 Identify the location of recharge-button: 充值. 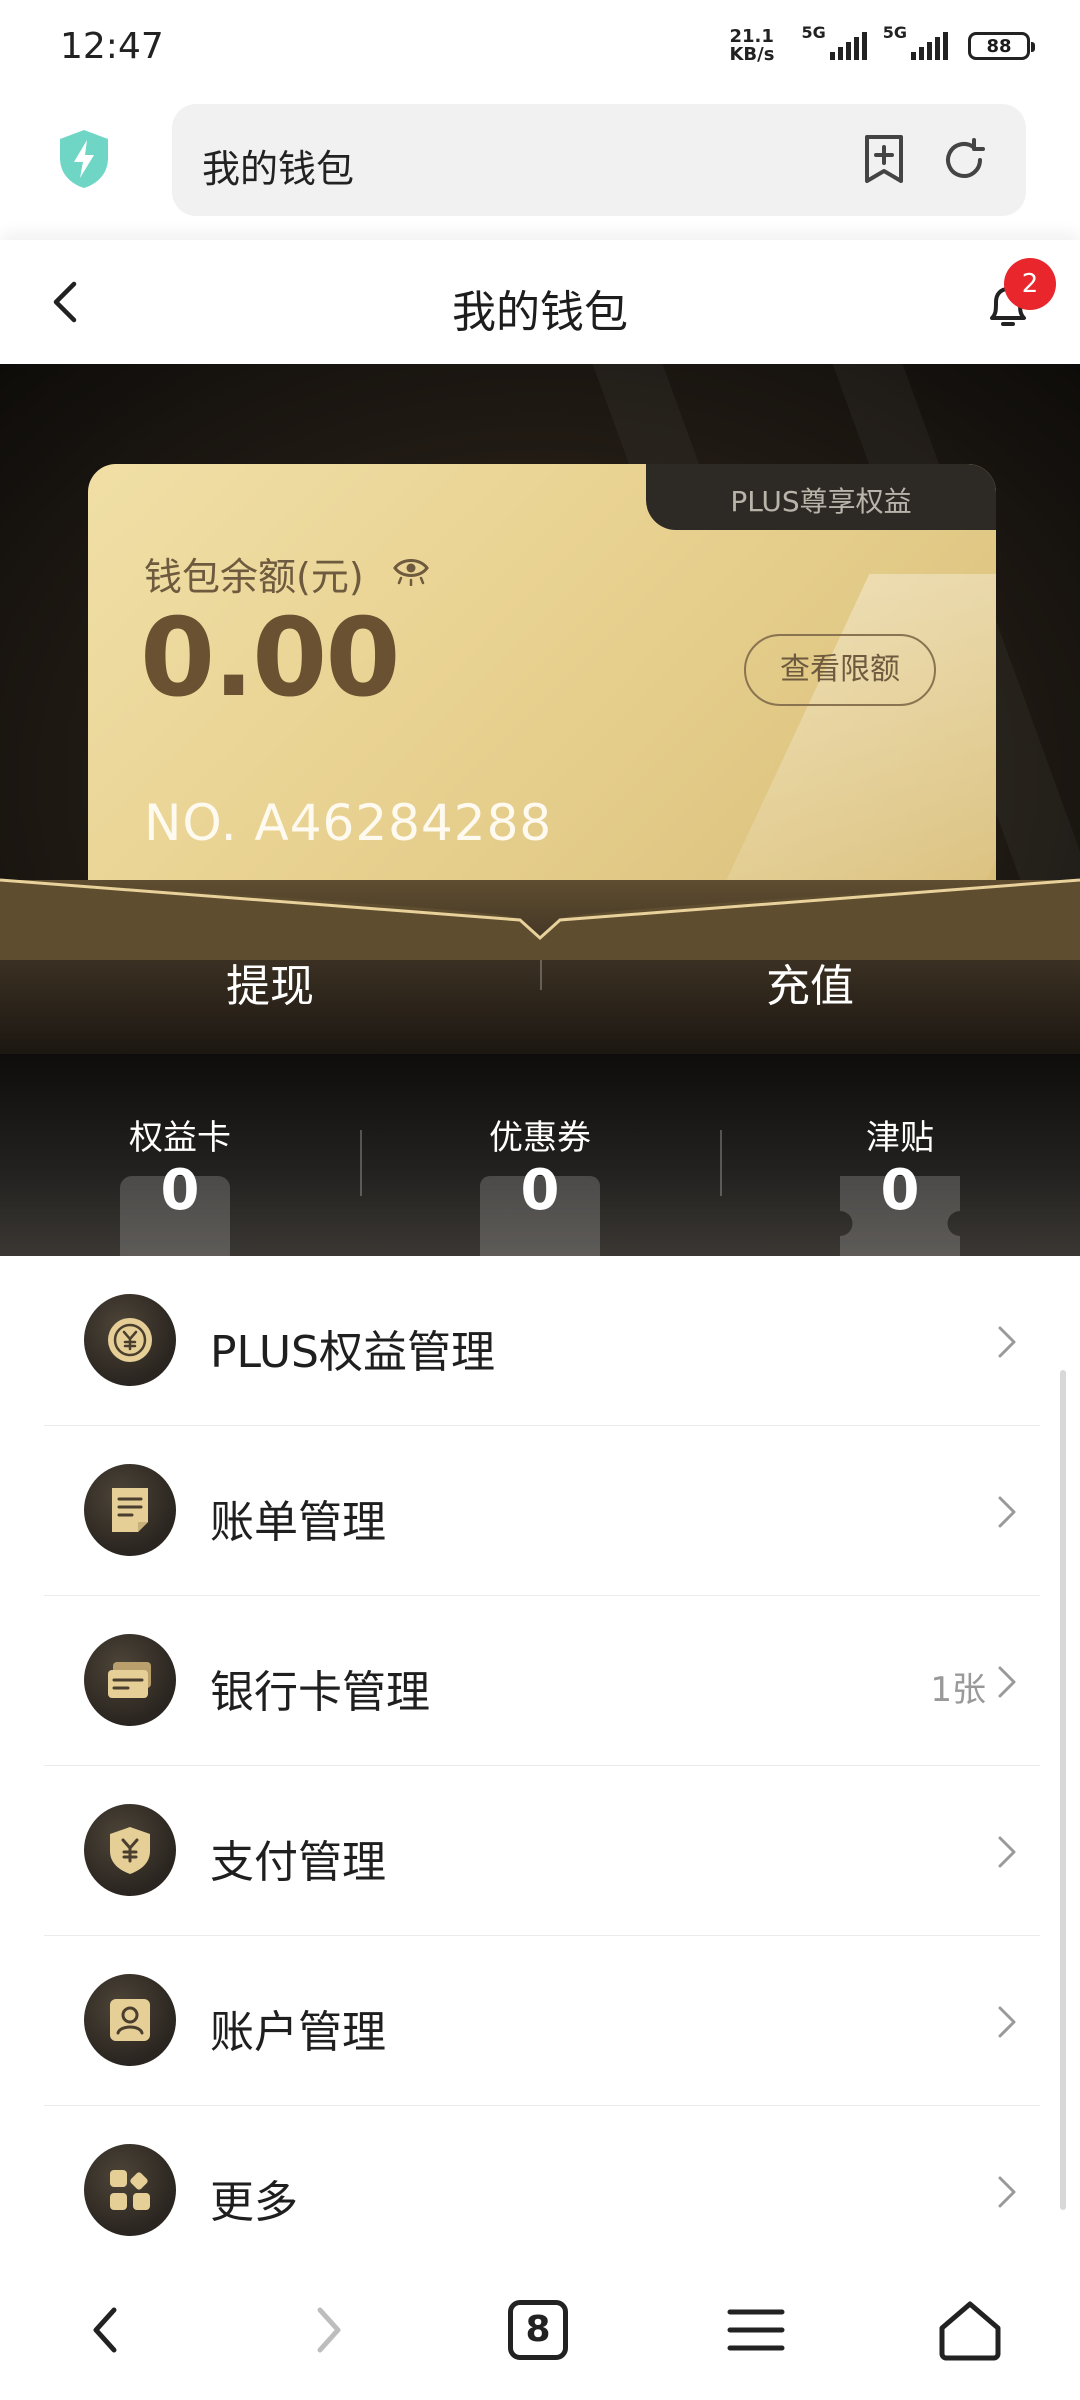
(810, 982).